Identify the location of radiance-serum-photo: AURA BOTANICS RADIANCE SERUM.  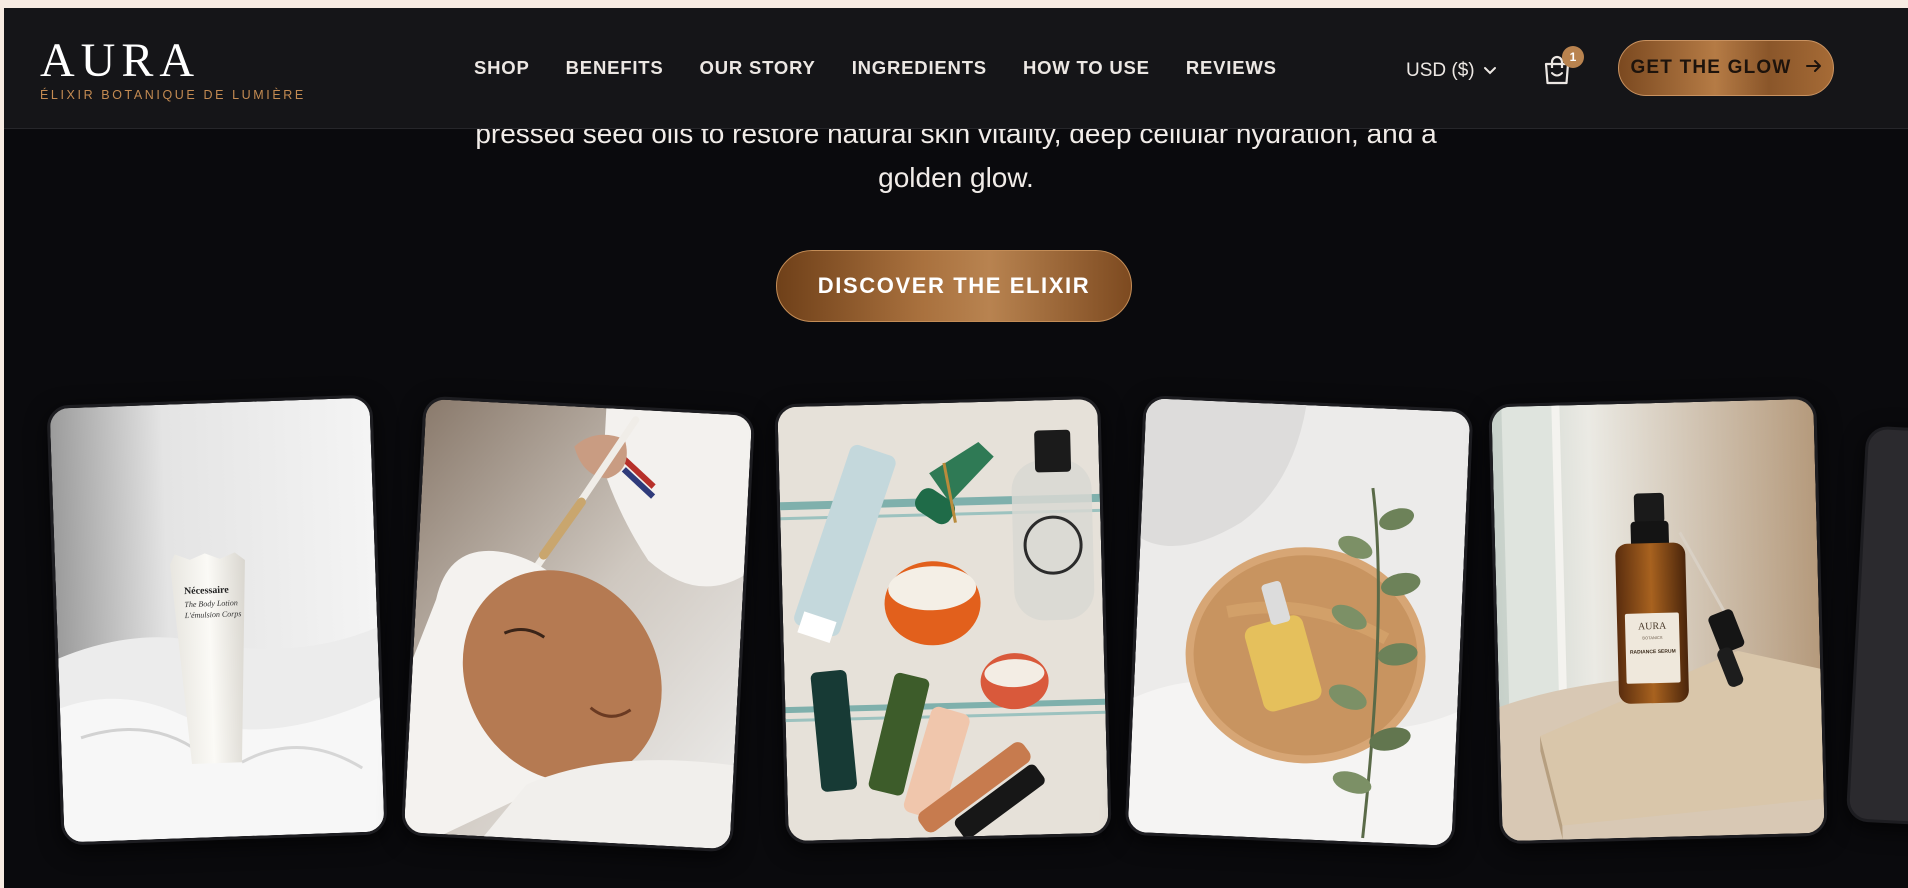
(1658, 620).